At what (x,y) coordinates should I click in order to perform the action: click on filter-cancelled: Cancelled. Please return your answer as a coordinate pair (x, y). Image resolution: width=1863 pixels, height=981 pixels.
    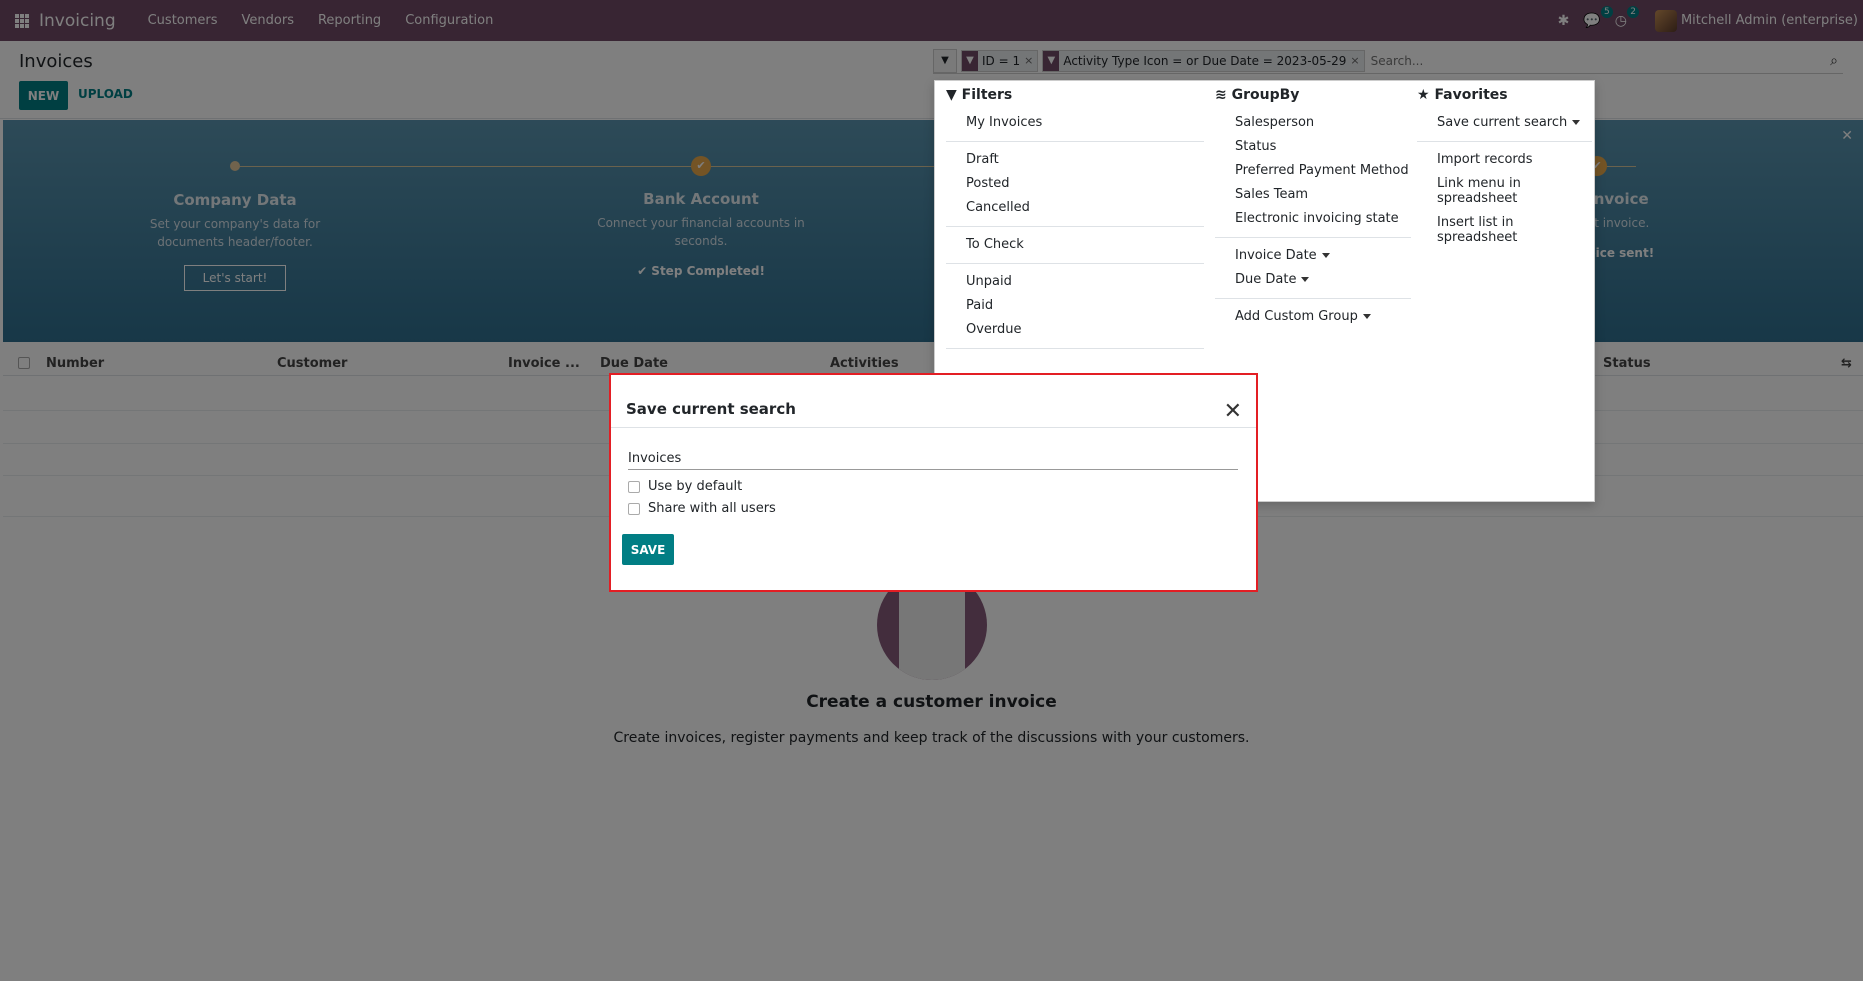
    Looking at the image, I should click on (1075, 208).